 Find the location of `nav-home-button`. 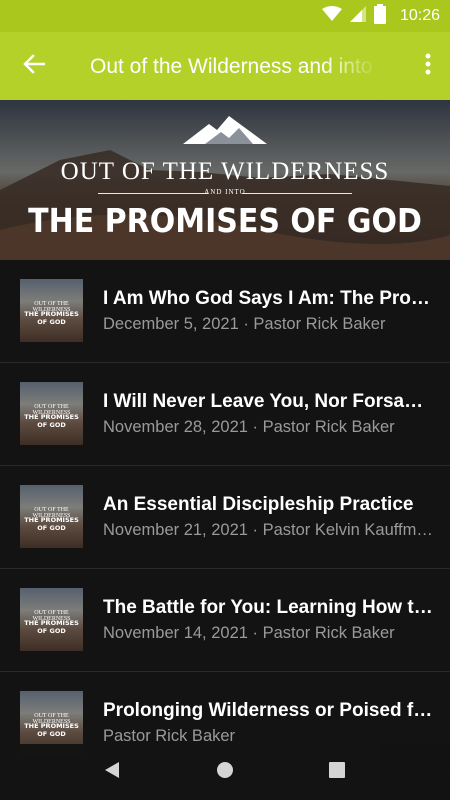

nav-home-button is located at coordinates (225, 772).